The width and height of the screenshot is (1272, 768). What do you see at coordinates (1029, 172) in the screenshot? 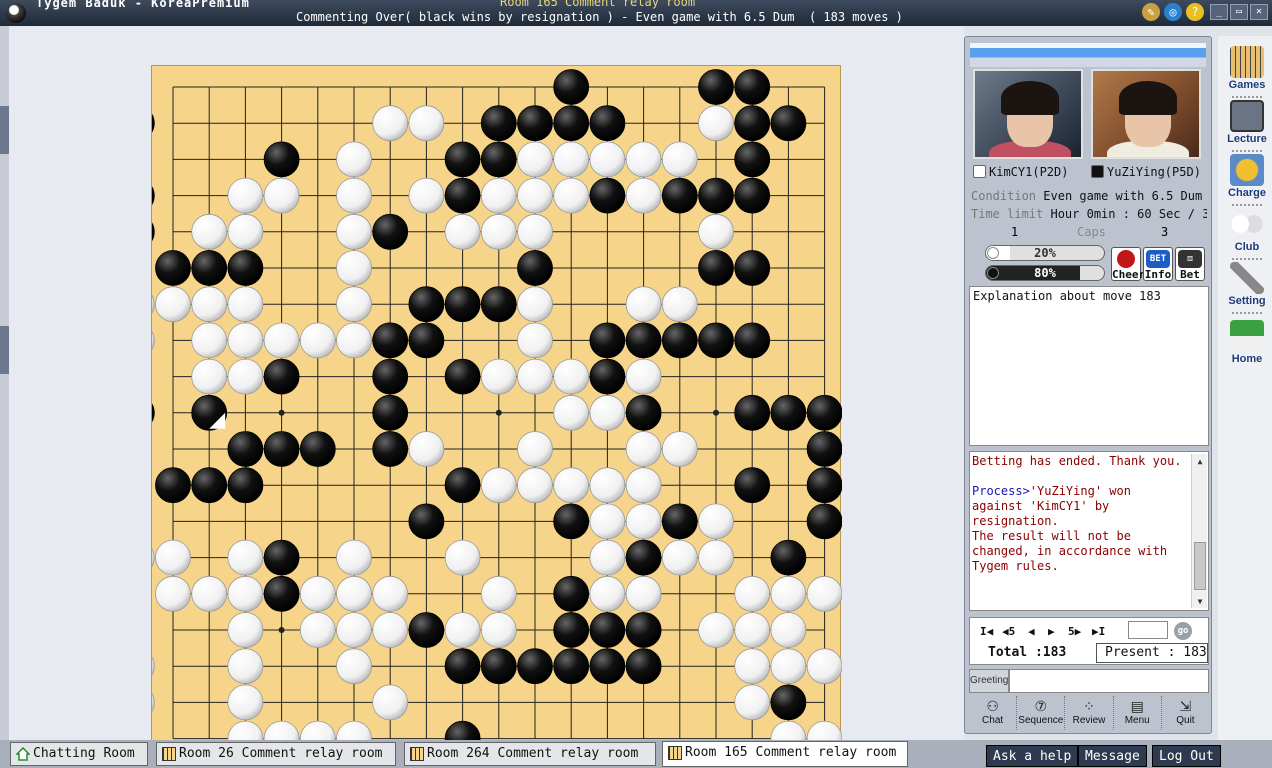
I see `white-player-name: KimCY1(P2D)` at bounding box center [1029, 172].